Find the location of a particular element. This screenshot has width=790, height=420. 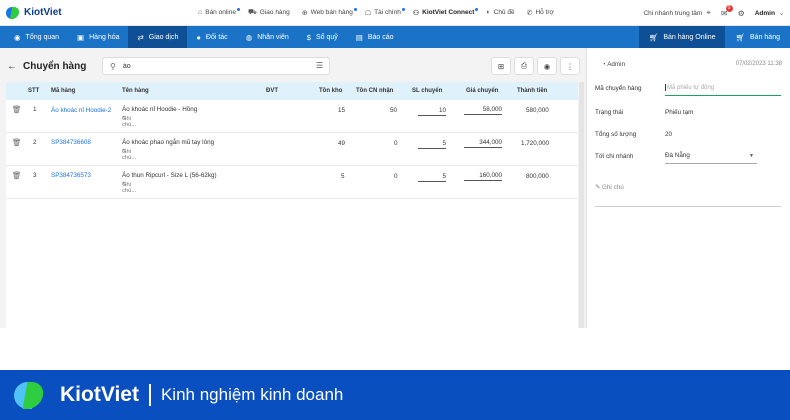

code-placeholder: Mã phiếu tự động is located at coordinates (691, 88).